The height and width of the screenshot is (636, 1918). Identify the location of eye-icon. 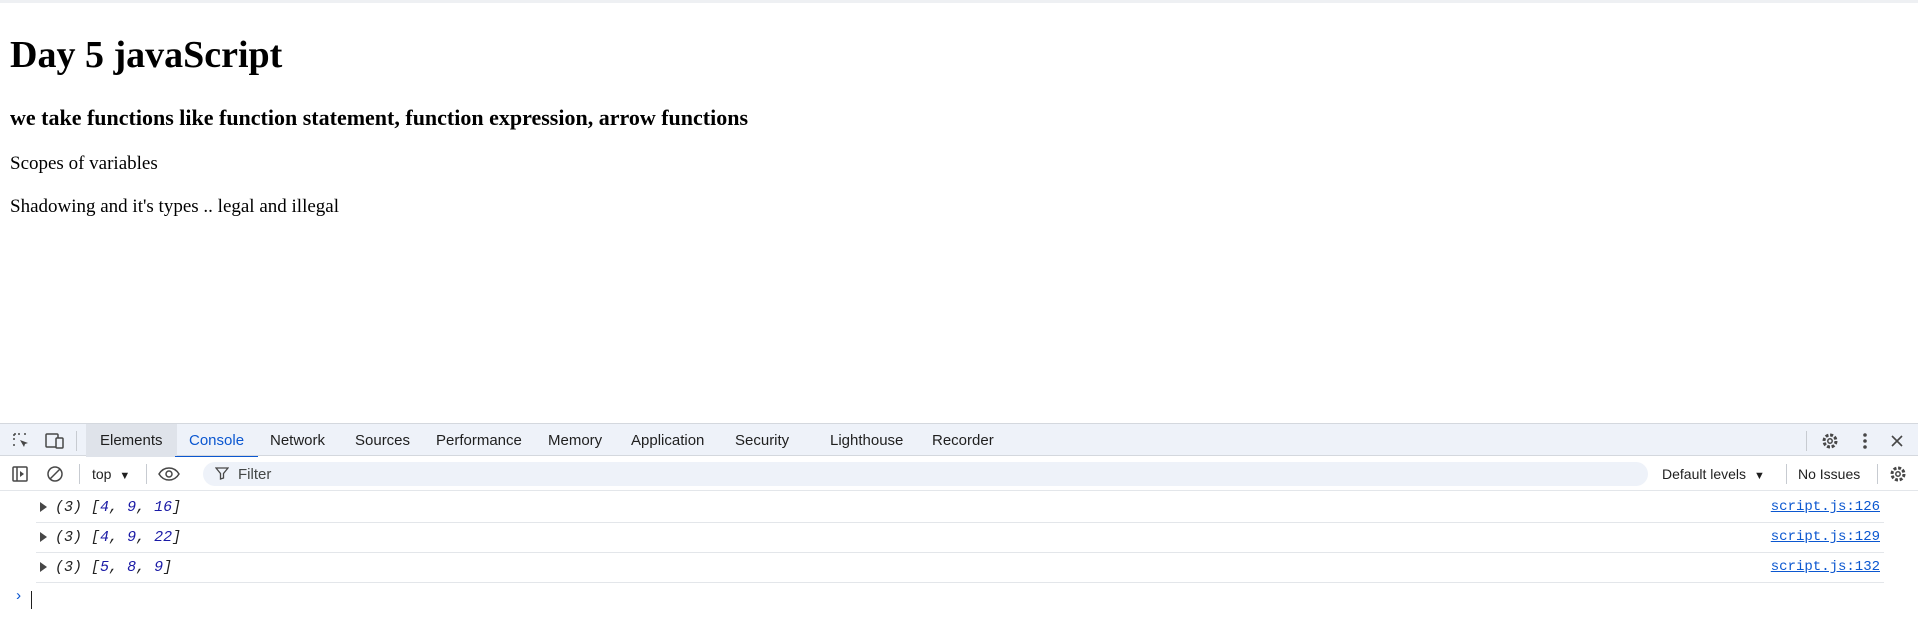
(169, 474).